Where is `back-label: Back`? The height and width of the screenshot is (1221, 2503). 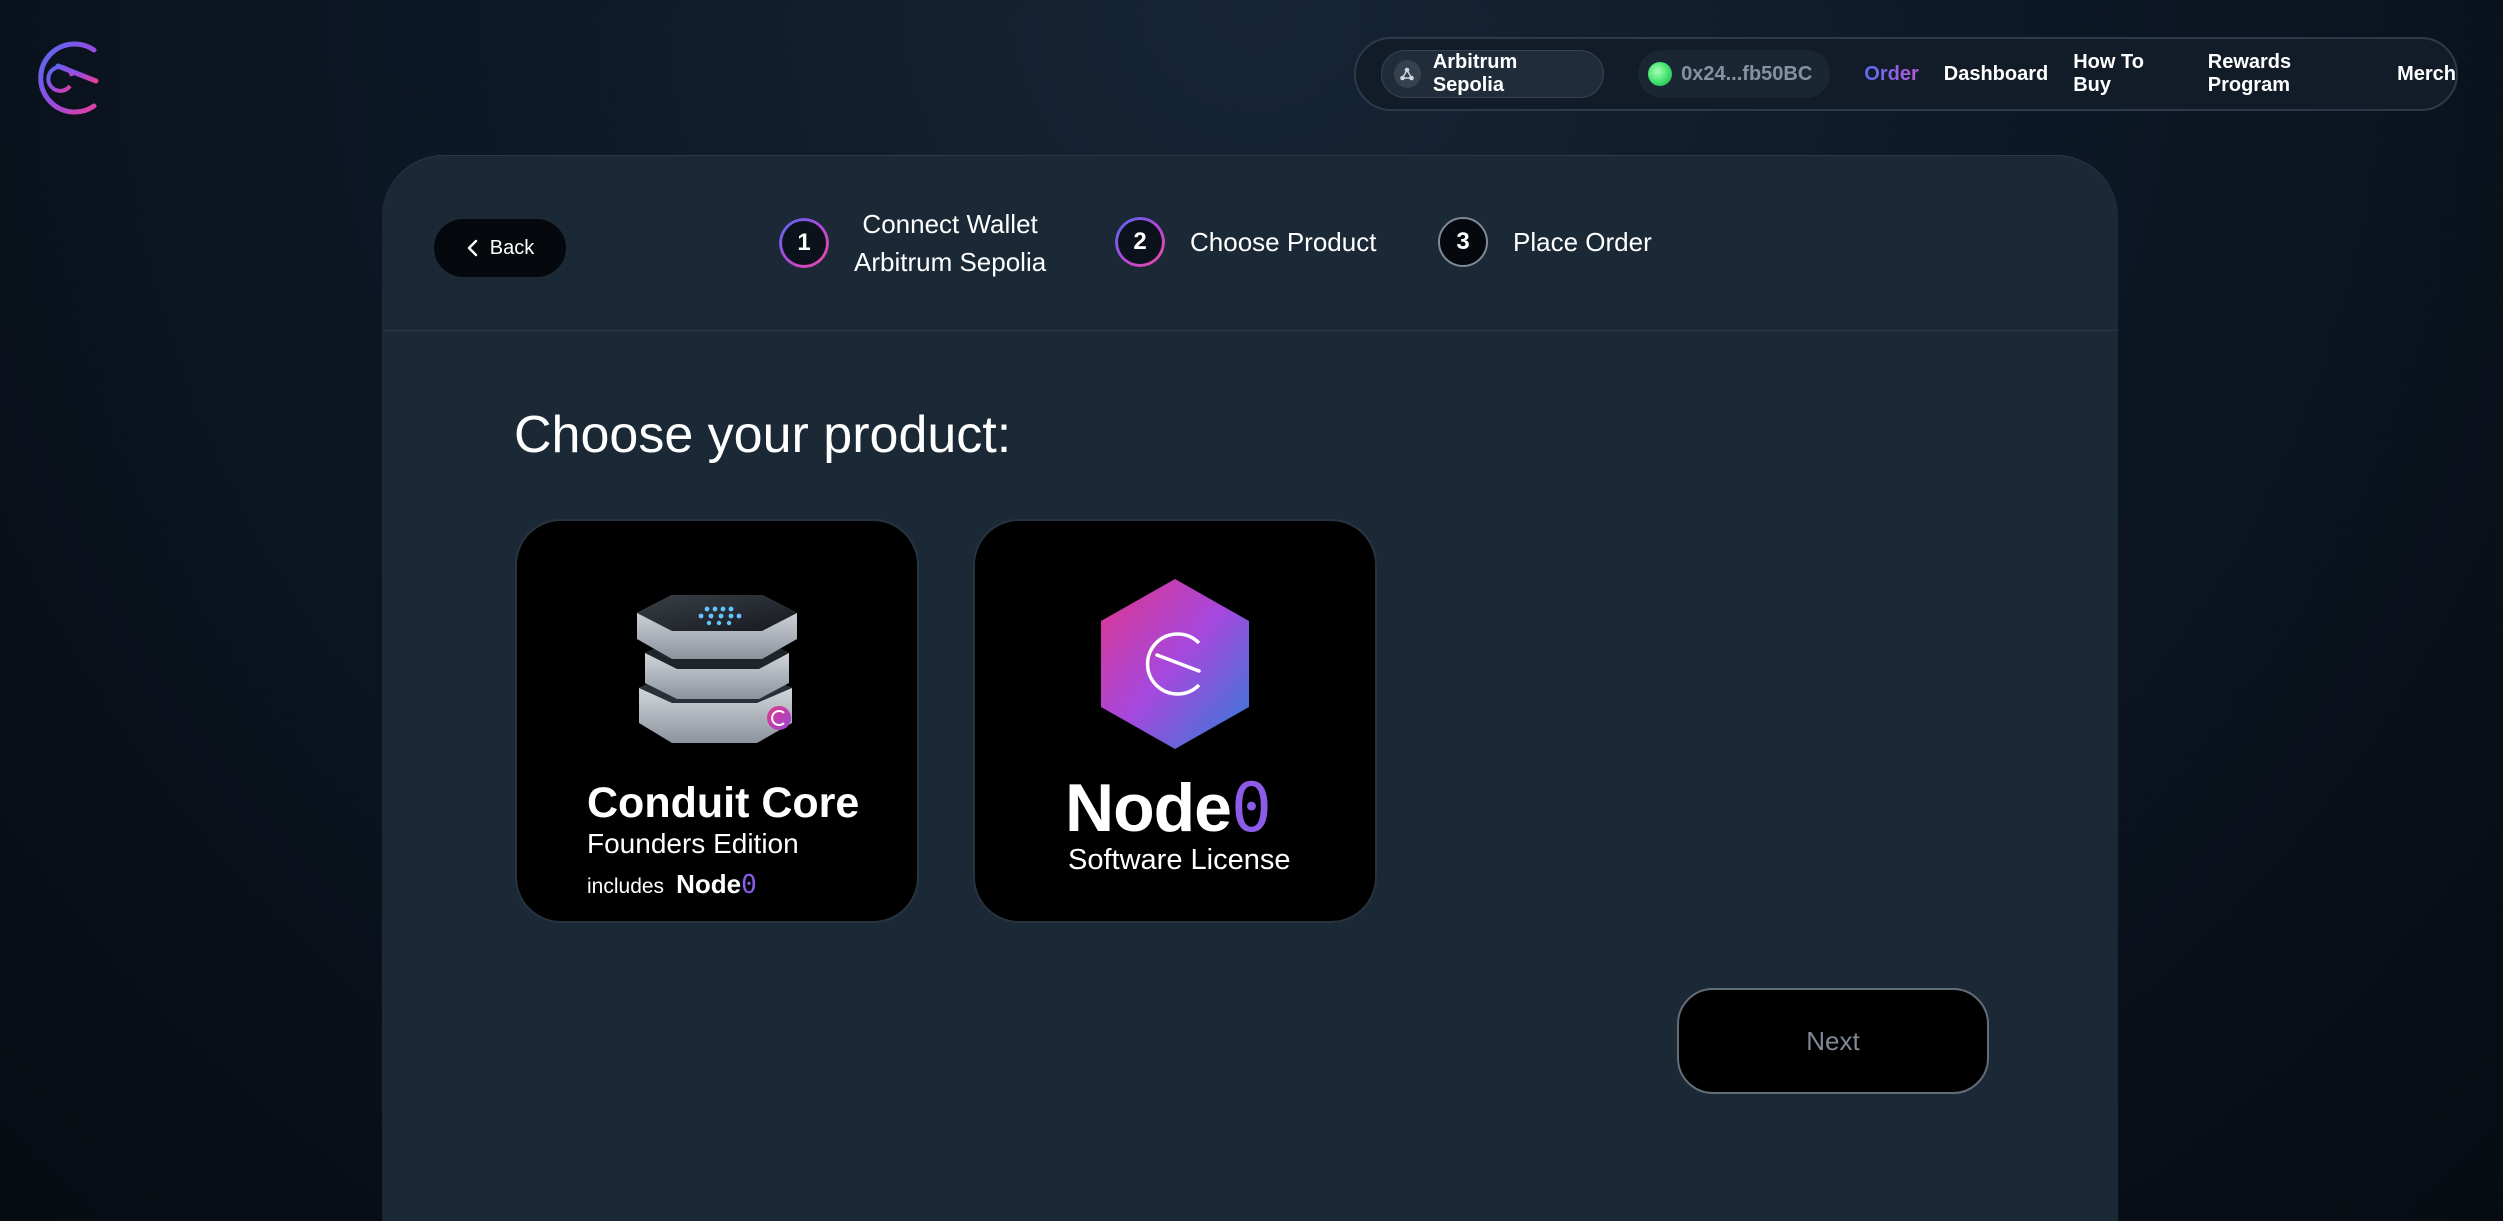
back-label: Back is located at coordinates (512, 247).